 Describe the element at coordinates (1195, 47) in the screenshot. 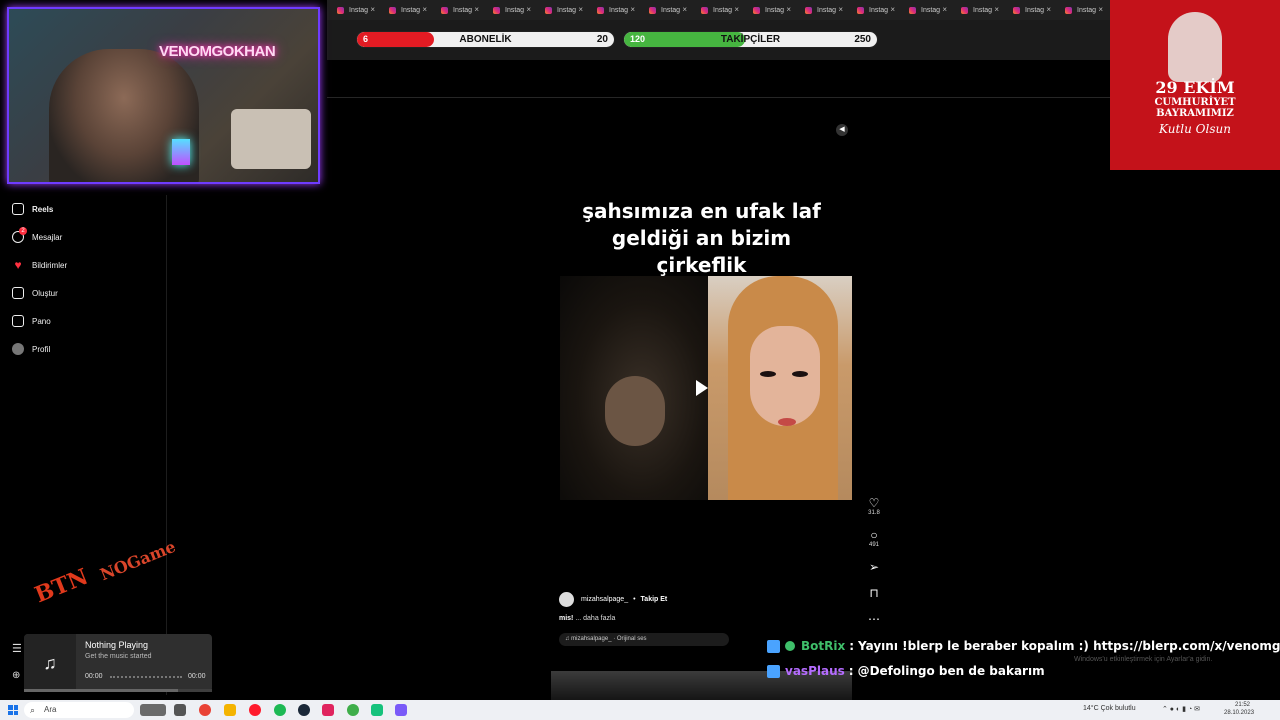

I see `portrait` at that location.